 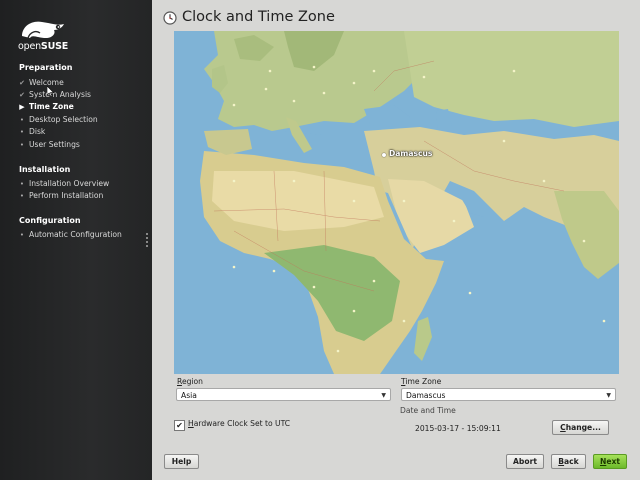 I want to click on section-installation: Installation, so click(x=45, y=169).